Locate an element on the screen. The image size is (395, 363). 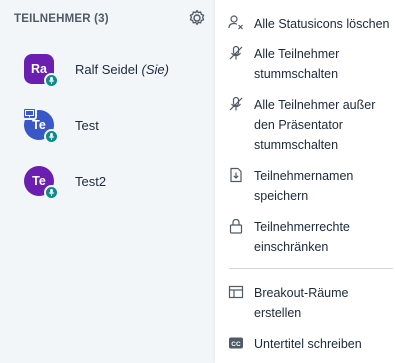
menu-item-create-breakout: Breakout-Räume erstellen is located at coordinates (305, 305).